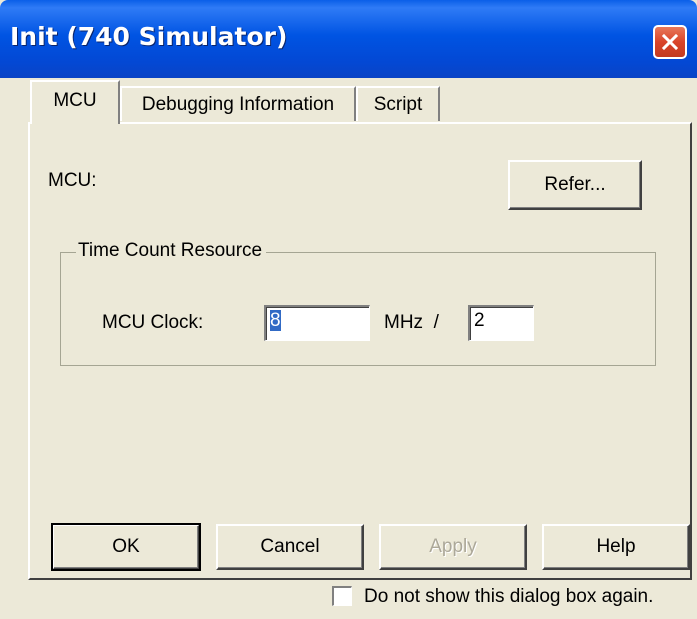 Image resolution: width=697 pixels, height=619 pixels. What do you see at coordinates (171, 251) in the screenshot?
I see `time-count-resource-title: Time Count Resource` at bounding box center [171, 251].